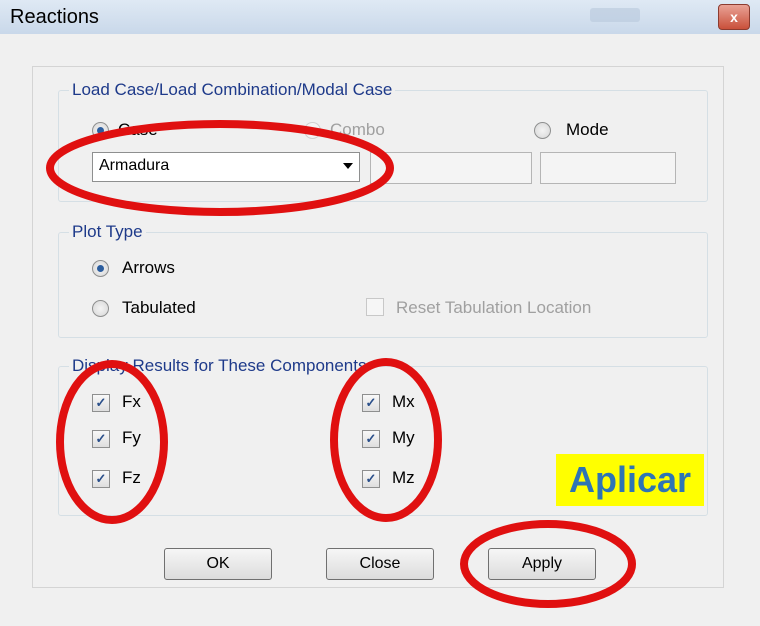 Image resolution: width=760 pixels, height=626 pixels. Describe the element at coordinates (608, 168) in the screenshot. I see `mode-field` at that location.